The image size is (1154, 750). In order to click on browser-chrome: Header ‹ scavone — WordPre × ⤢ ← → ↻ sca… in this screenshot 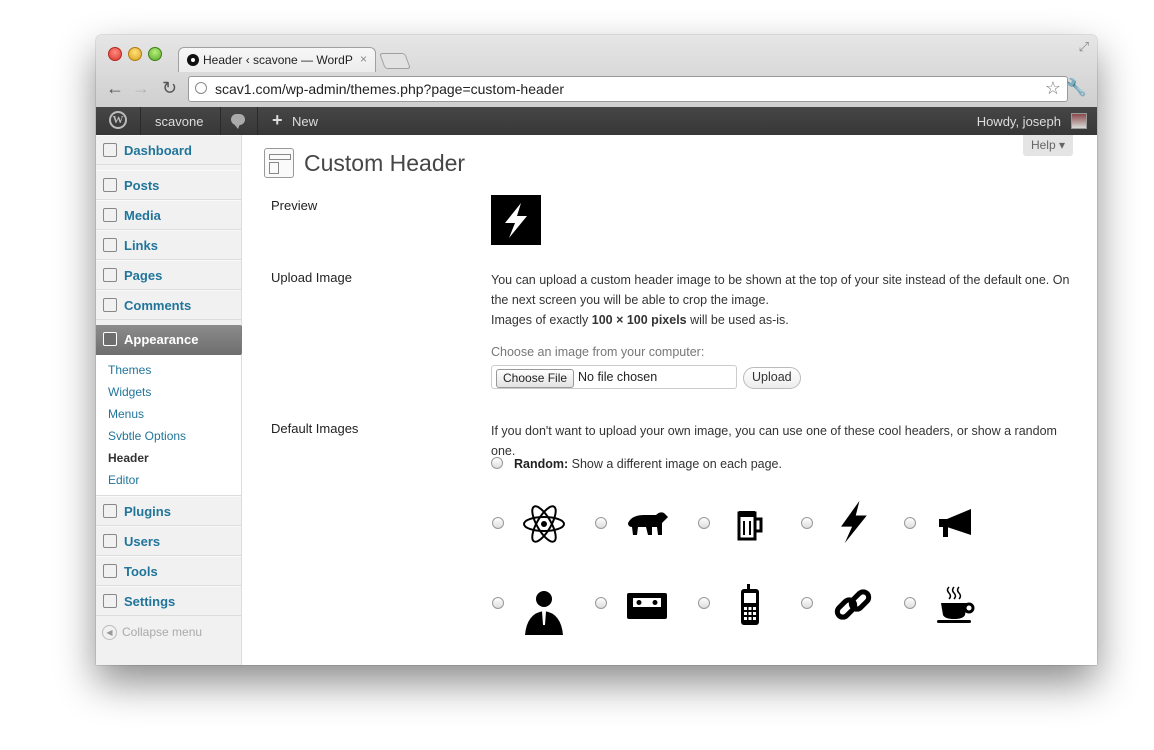, I will do `click(596, 71)`.